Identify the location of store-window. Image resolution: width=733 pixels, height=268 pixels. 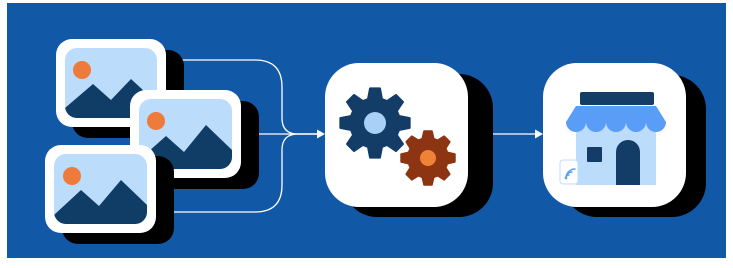
(594, 154).